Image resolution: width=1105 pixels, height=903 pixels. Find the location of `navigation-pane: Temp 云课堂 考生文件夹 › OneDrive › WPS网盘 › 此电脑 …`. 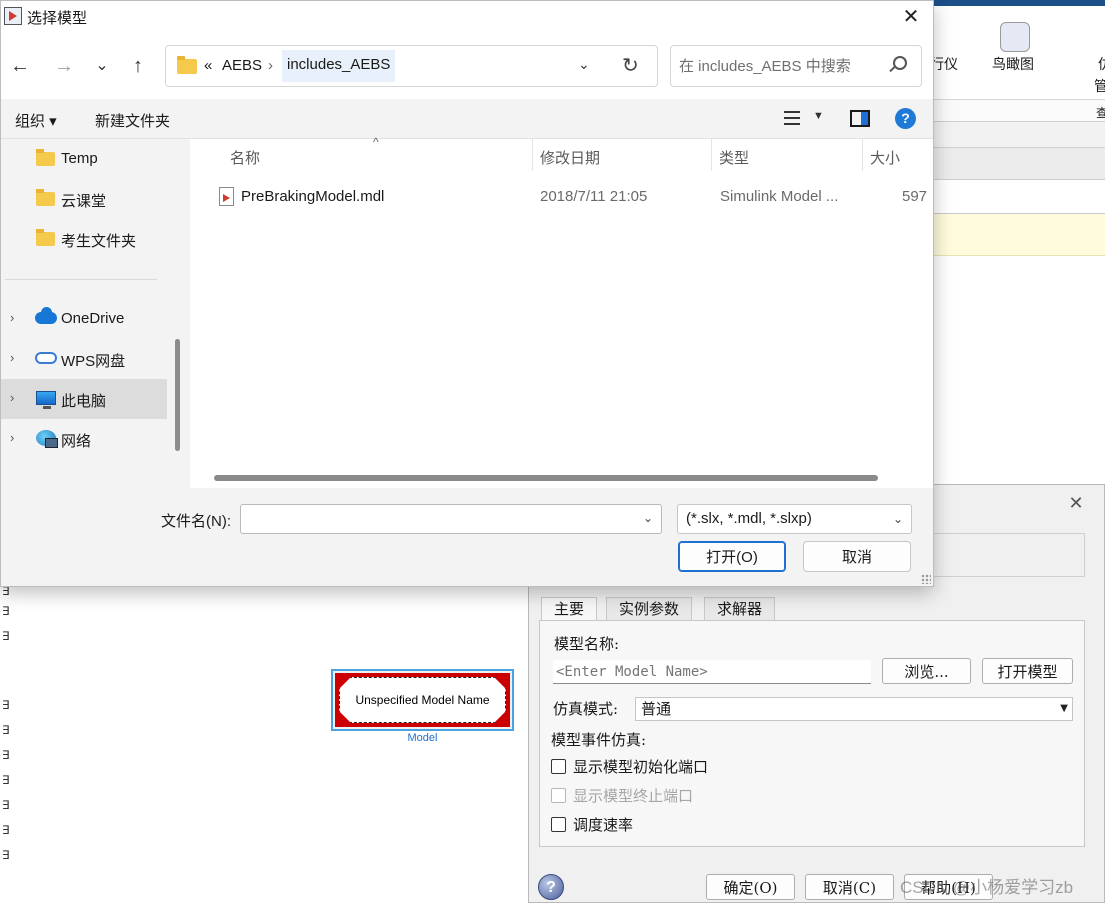

navigation-pane: Temp 云课堂 考生文件夹 › OneDrive › WPS网盘 › 此电脑 … is located at coordinates (95, 313).